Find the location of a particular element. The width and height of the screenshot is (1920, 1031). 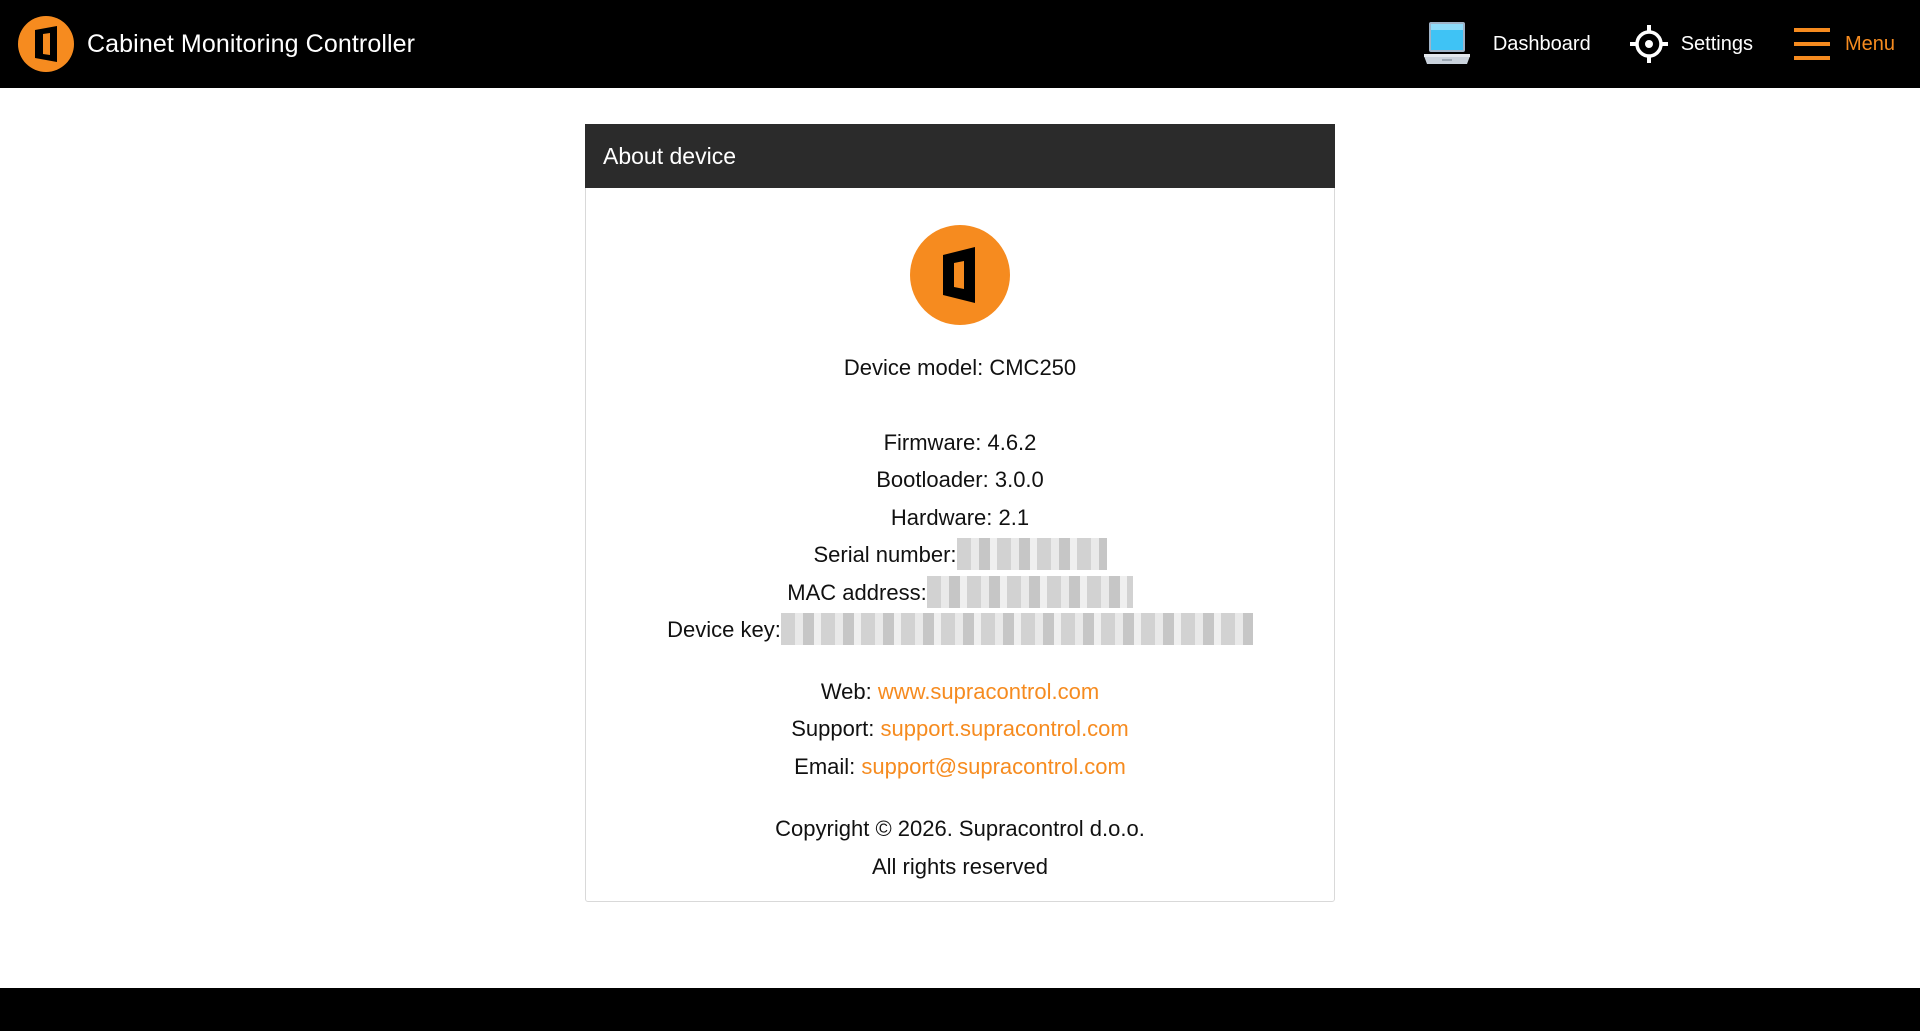

web-link: www.supracontrol.com is located at coordinates (988, 691).